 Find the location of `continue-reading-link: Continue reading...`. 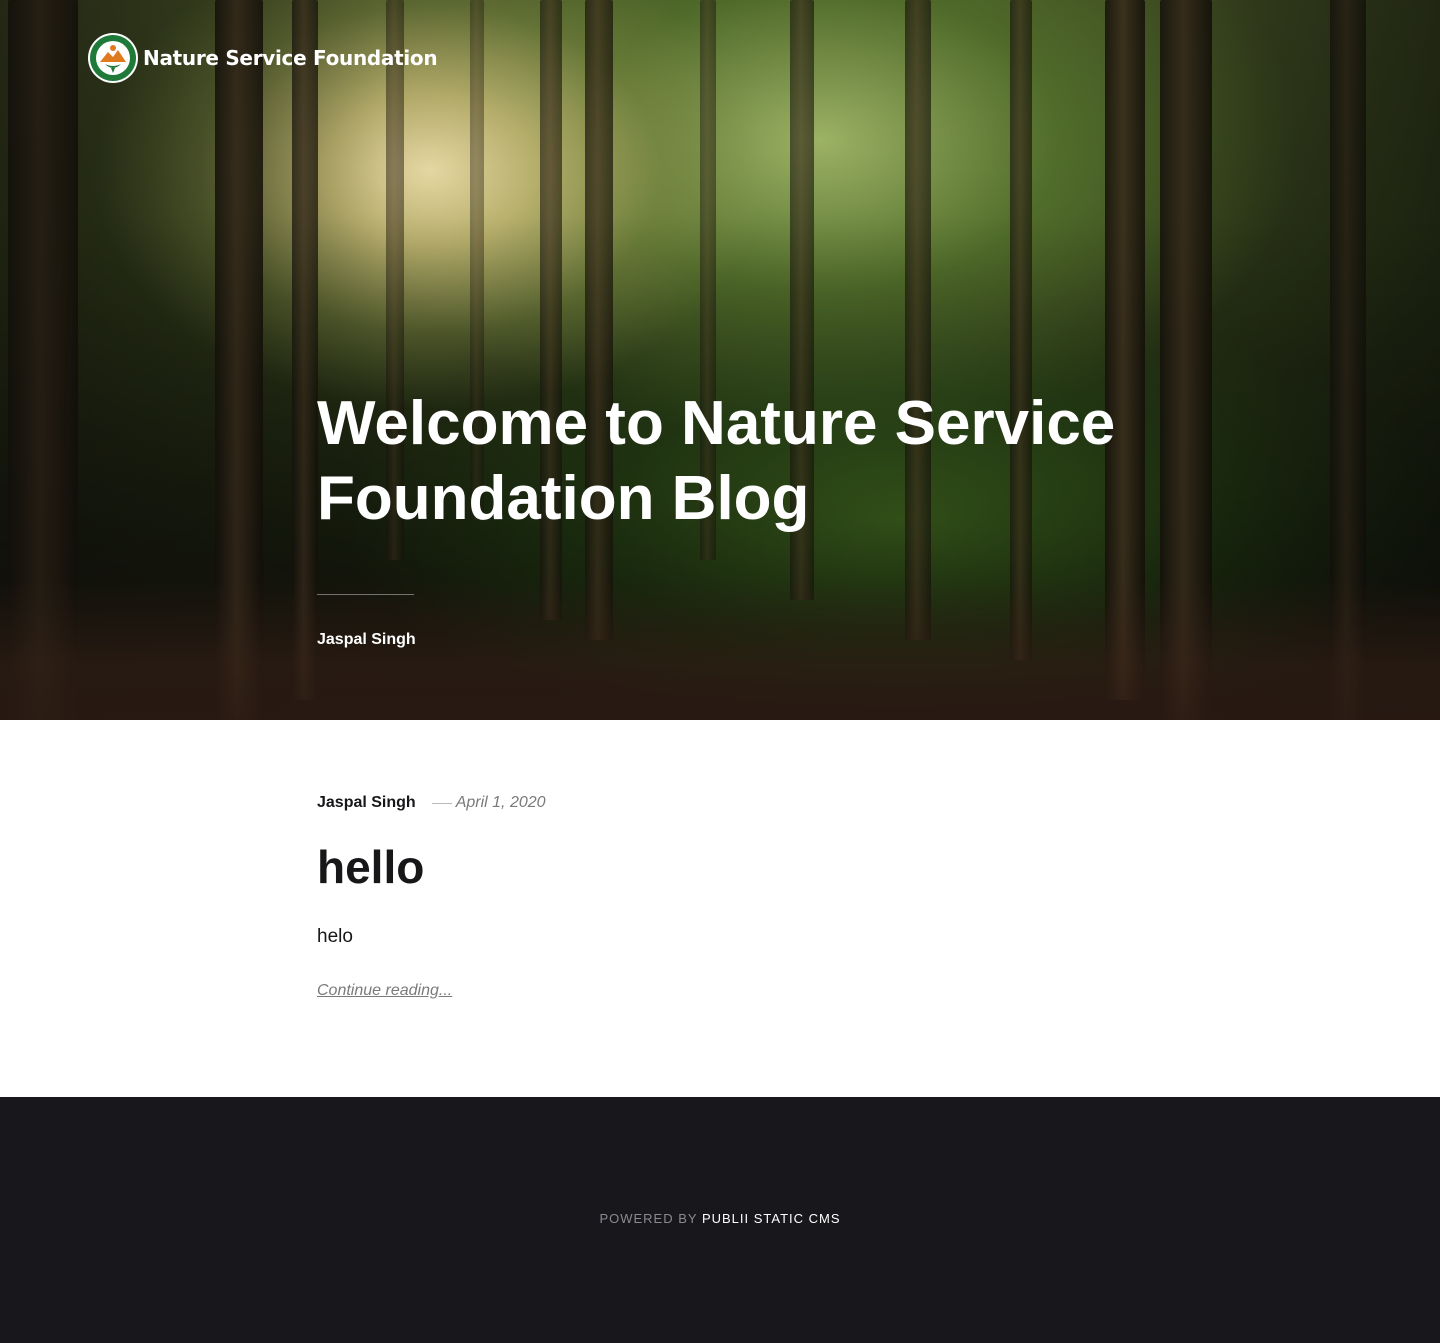

continue-reading-link: Continue reading... is located at coordinates (384, 991).